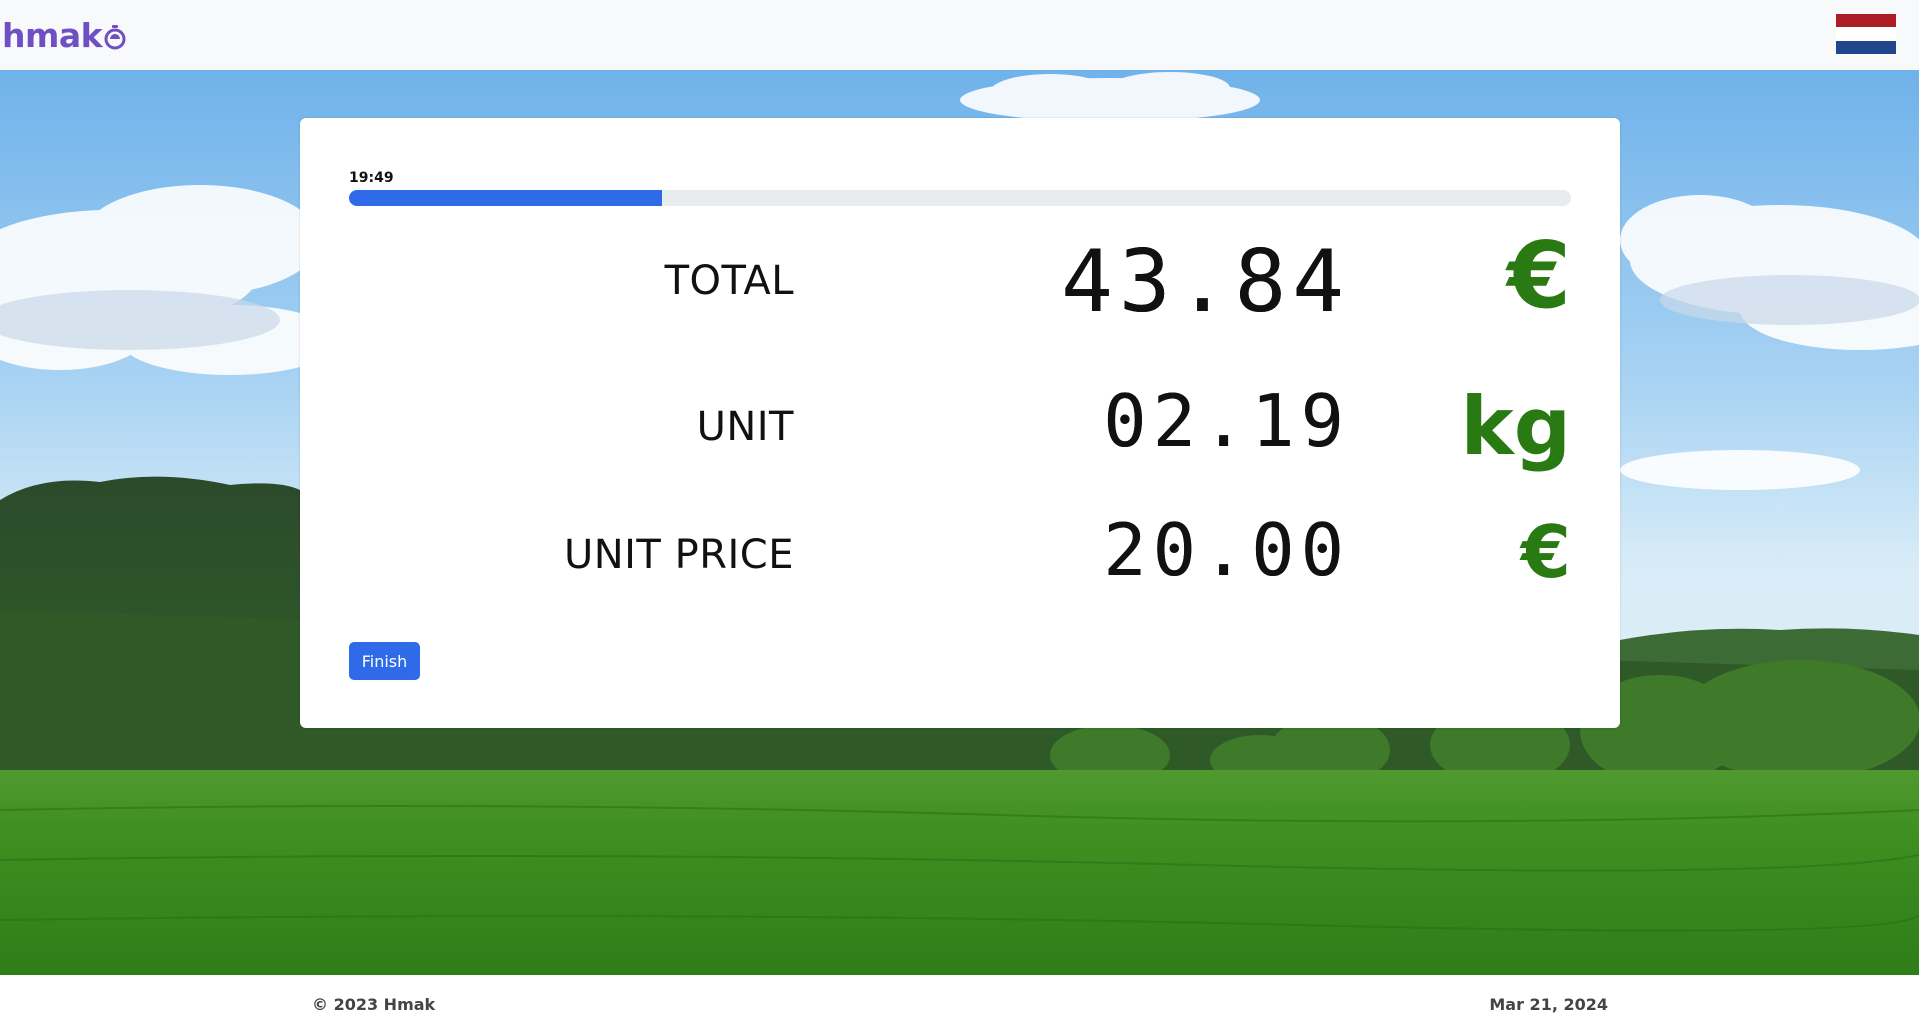  What do you see at coordinates (745, 427) in the screenshot?
I see `unit-label: UNIT` at bounding box center [745, 427].